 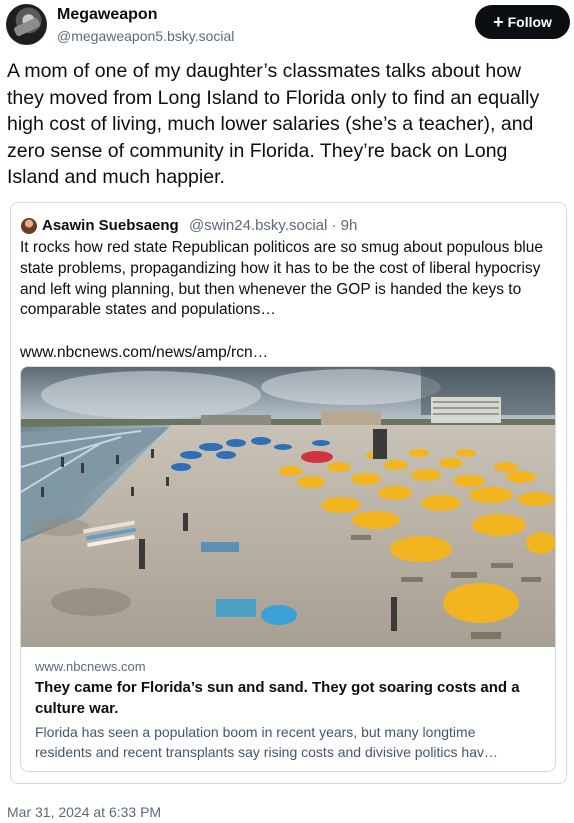 I want to click on author-display-name: Megaweapon, so click(x=107, y=15).